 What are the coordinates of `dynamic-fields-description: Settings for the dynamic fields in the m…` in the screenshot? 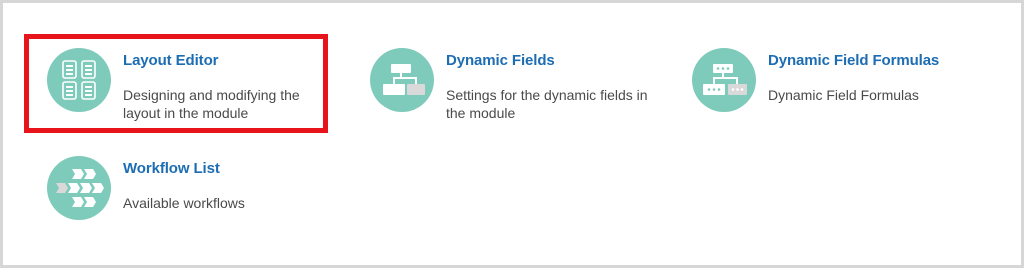 It's located at (547, 104).